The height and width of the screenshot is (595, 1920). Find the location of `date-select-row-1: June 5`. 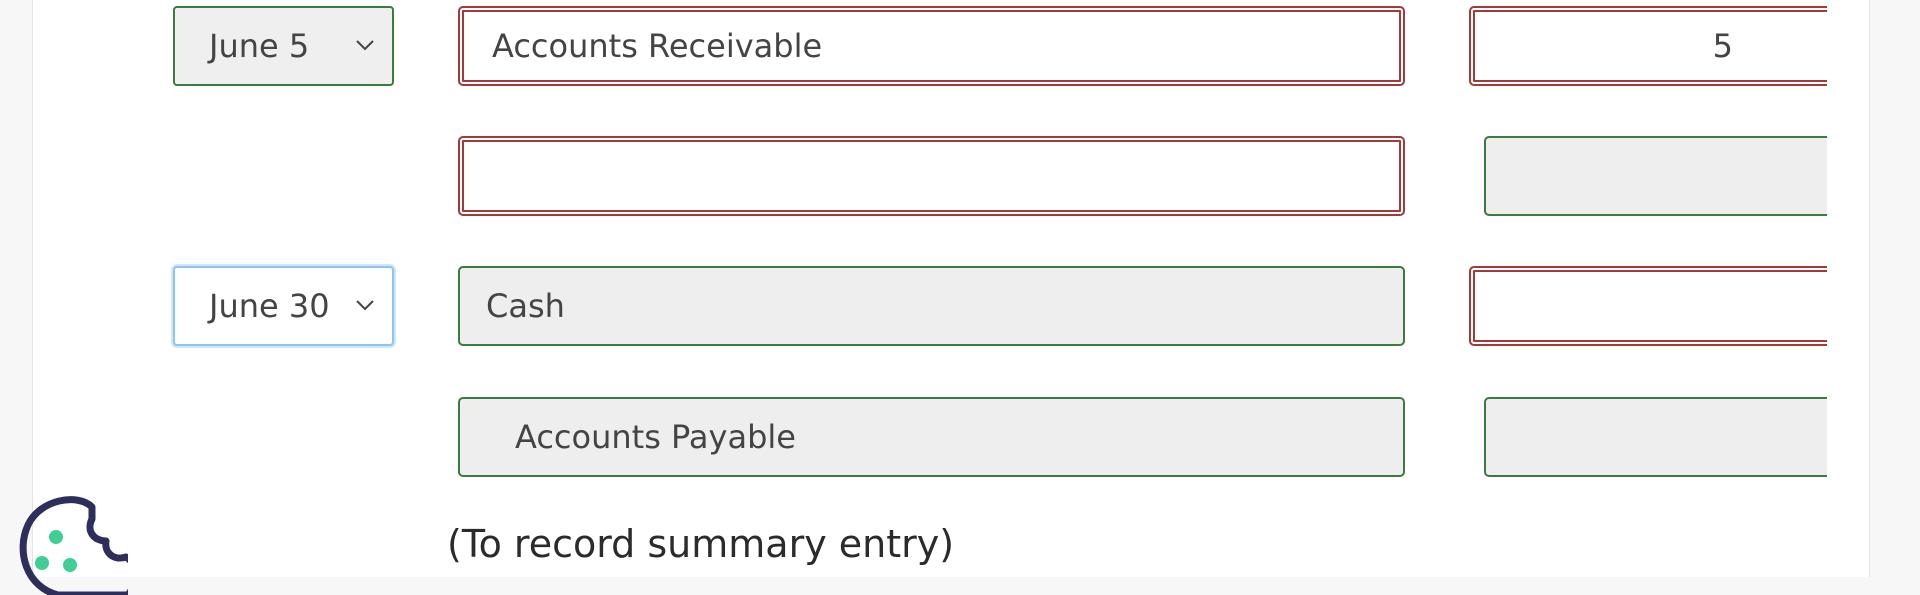

date-select-row-1: June 5 is located at coordinates (283, 46).